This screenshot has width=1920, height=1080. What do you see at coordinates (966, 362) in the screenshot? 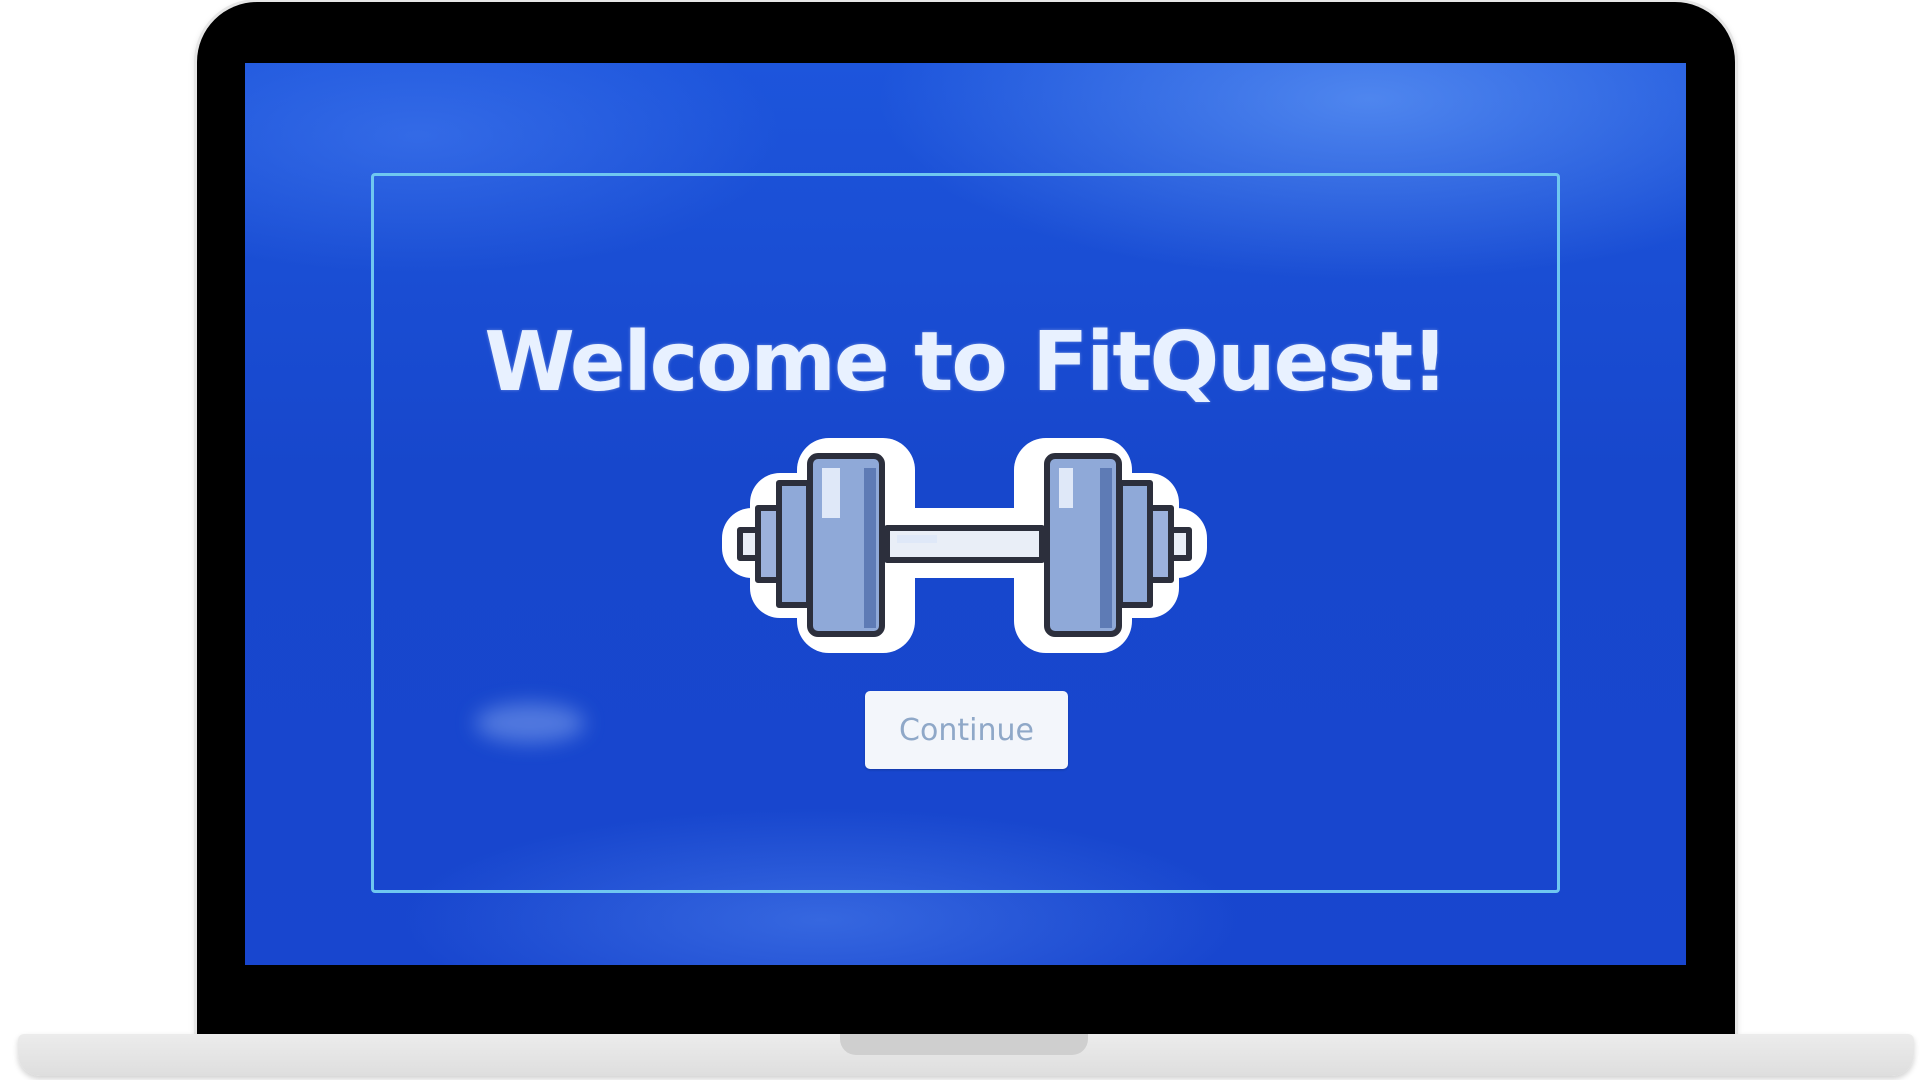
I see `welcome-title: Welcome to FitQuest!` at bounding box center [966, 362].